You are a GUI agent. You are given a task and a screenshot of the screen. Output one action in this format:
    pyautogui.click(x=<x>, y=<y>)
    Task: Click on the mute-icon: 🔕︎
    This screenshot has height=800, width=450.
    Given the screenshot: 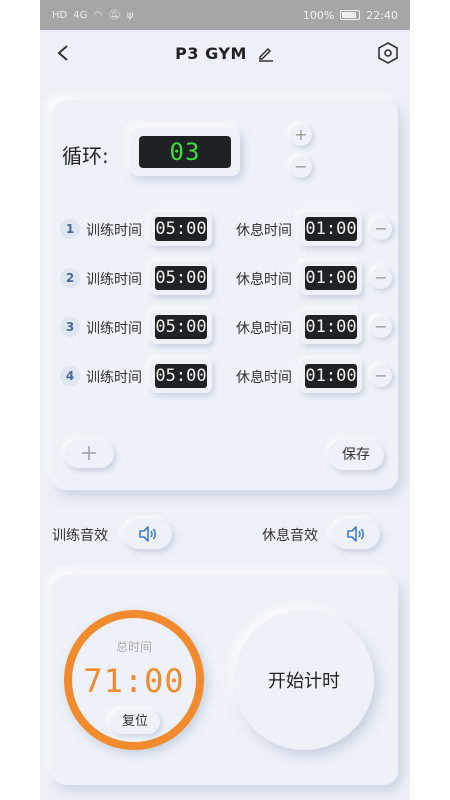 What is the action you would take?
    pyautogui.click(x=114, y=15)
    